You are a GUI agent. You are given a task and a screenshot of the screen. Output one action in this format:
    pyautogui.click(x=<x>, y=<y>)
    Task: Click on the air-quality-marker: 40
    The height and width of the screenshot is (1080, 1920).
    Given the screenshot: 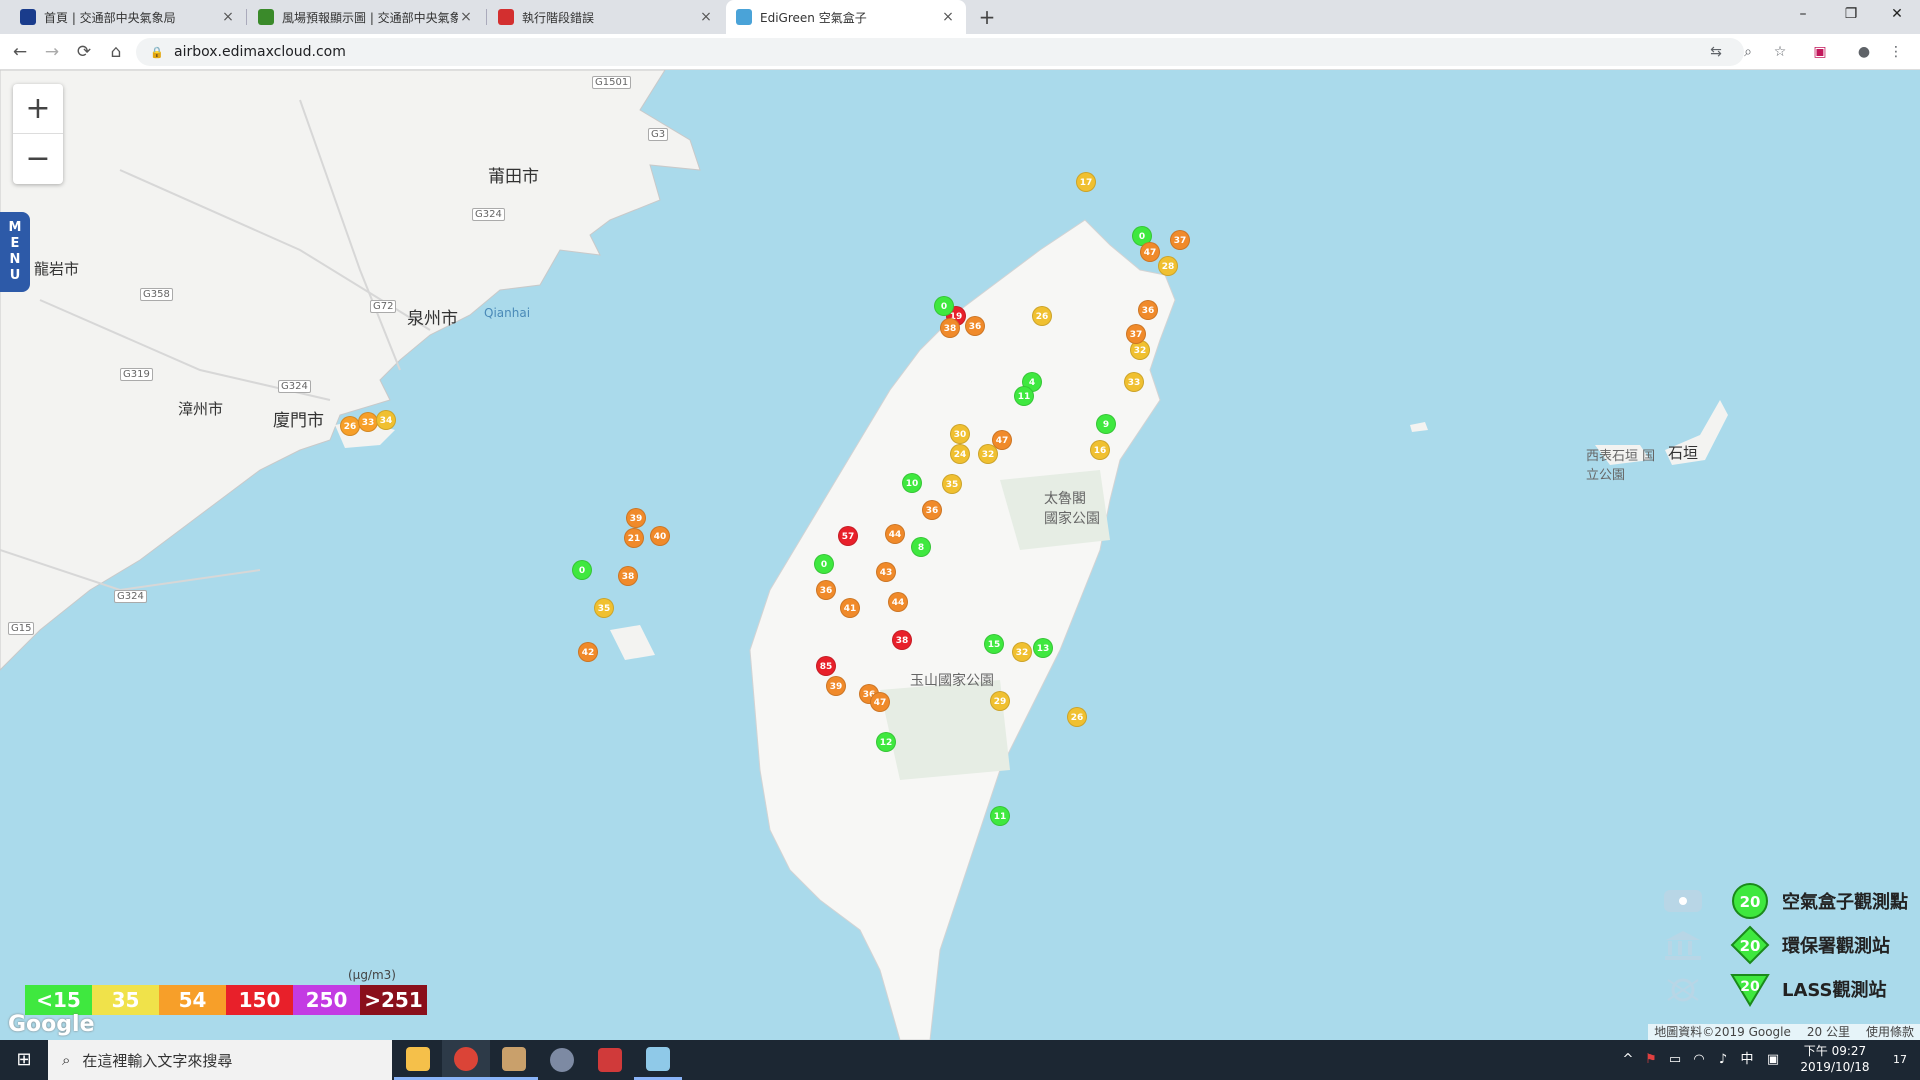 What is the action you would take?
    pyautogui.click(x=660, y=536)
    